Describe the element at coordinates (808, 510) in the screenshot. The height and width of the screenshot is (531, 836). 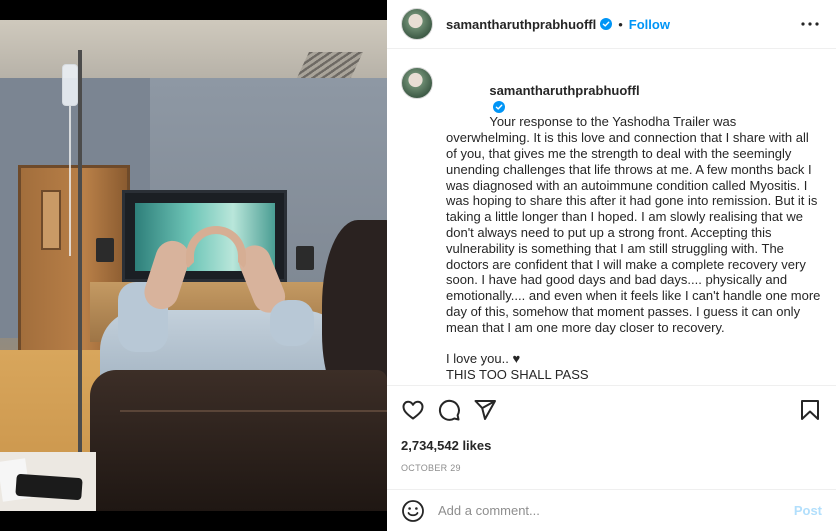
I see `post-comment-button: Post` at that location.